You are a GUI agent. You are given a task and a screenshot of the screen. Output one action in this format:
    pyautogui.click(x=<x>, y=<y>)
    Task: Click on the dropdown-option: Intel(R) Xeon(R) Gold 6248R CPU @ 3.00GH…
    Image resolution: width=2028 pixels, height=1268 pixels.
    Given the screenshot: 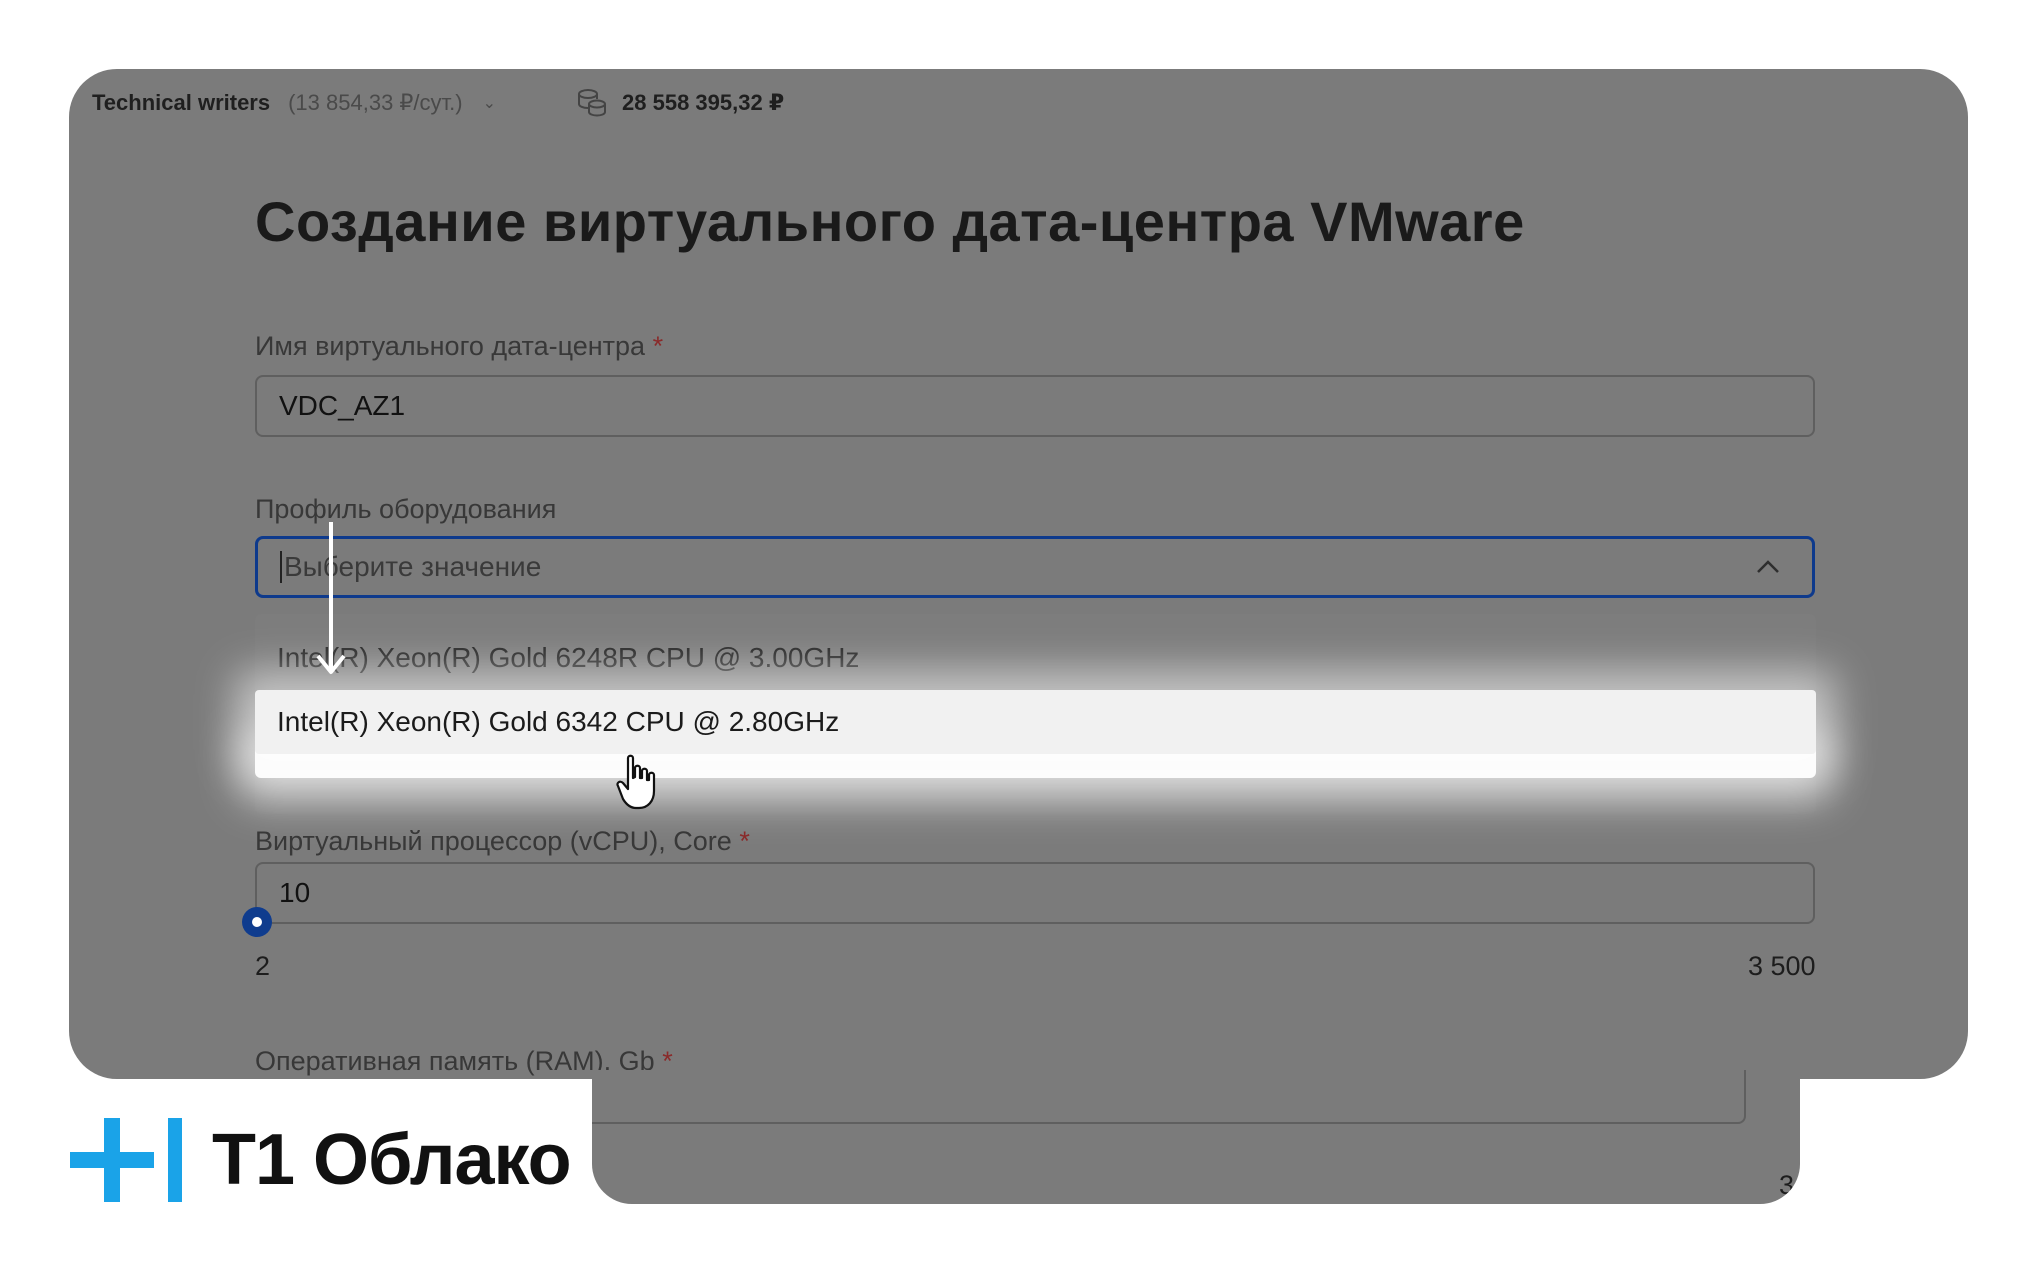 What is the action you would take?
    pyautogui.click(x=1035, y=658)
    